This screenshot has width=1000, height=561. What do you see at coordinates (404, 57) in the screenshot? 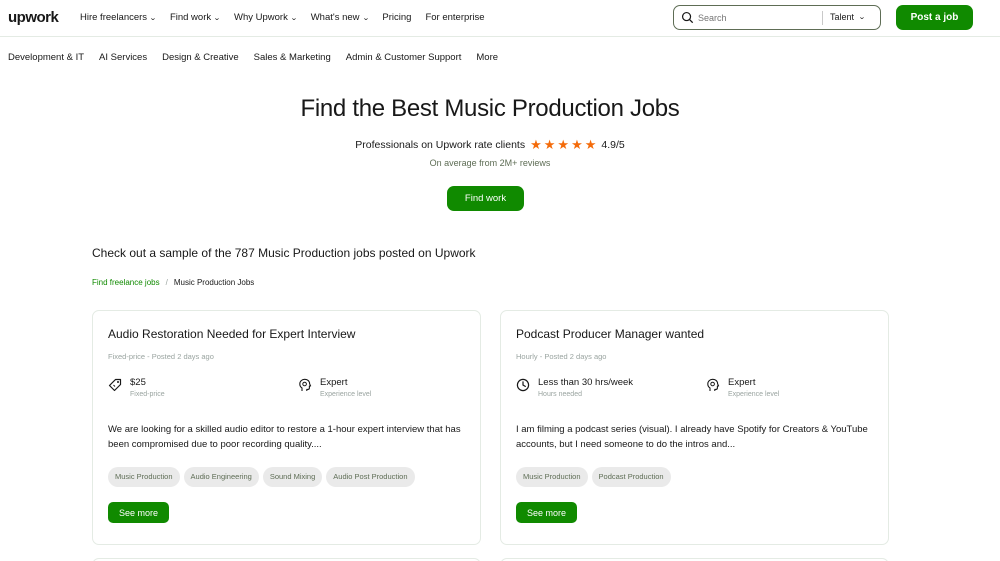
I see `category-admin-support: Admin & Customer Support` at bounding box center [404, 57].